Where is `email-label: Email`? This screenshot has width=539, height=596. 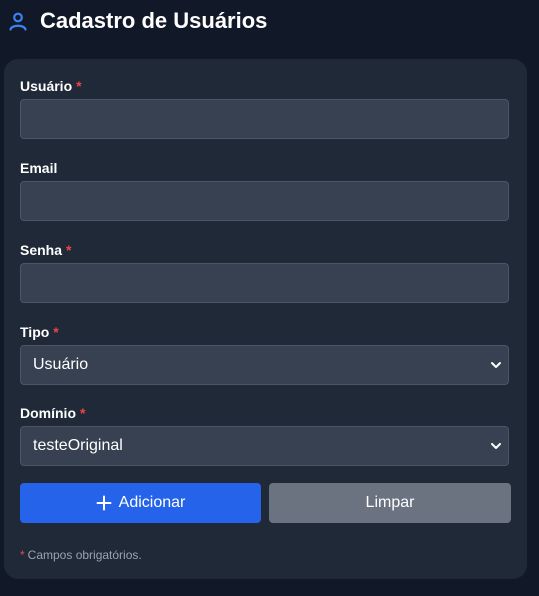 email-label: Email is located at coordinates (38, 168).